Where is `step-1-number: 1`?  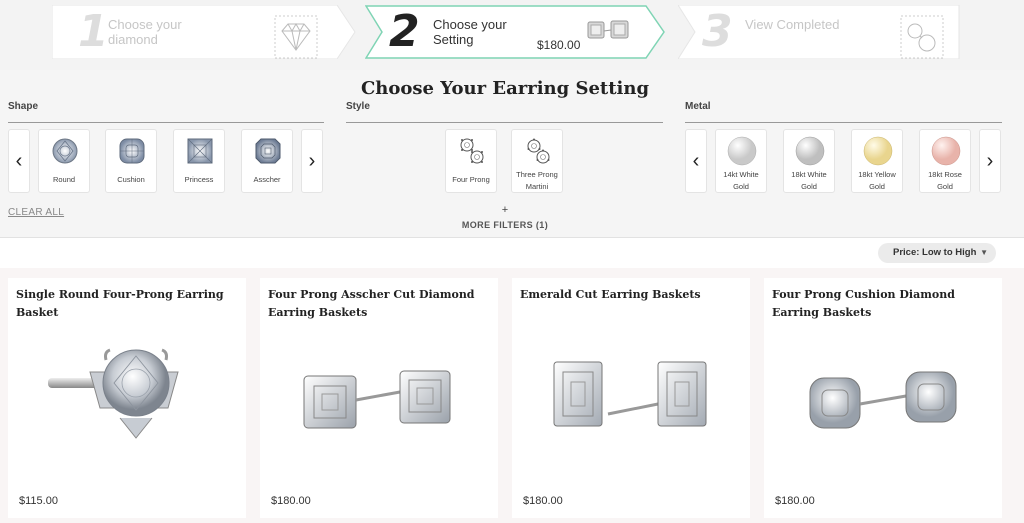
step-1-number: 1 is located at coordinates (93, 31).